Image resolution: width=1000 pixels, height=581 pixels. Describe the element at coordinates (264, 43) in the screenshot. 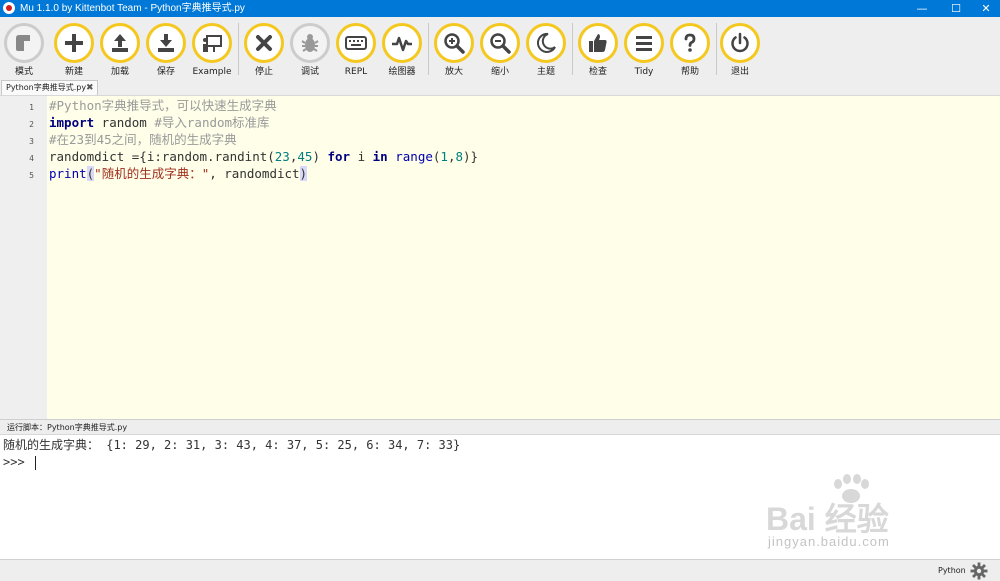

I see `x-icon` at that location.